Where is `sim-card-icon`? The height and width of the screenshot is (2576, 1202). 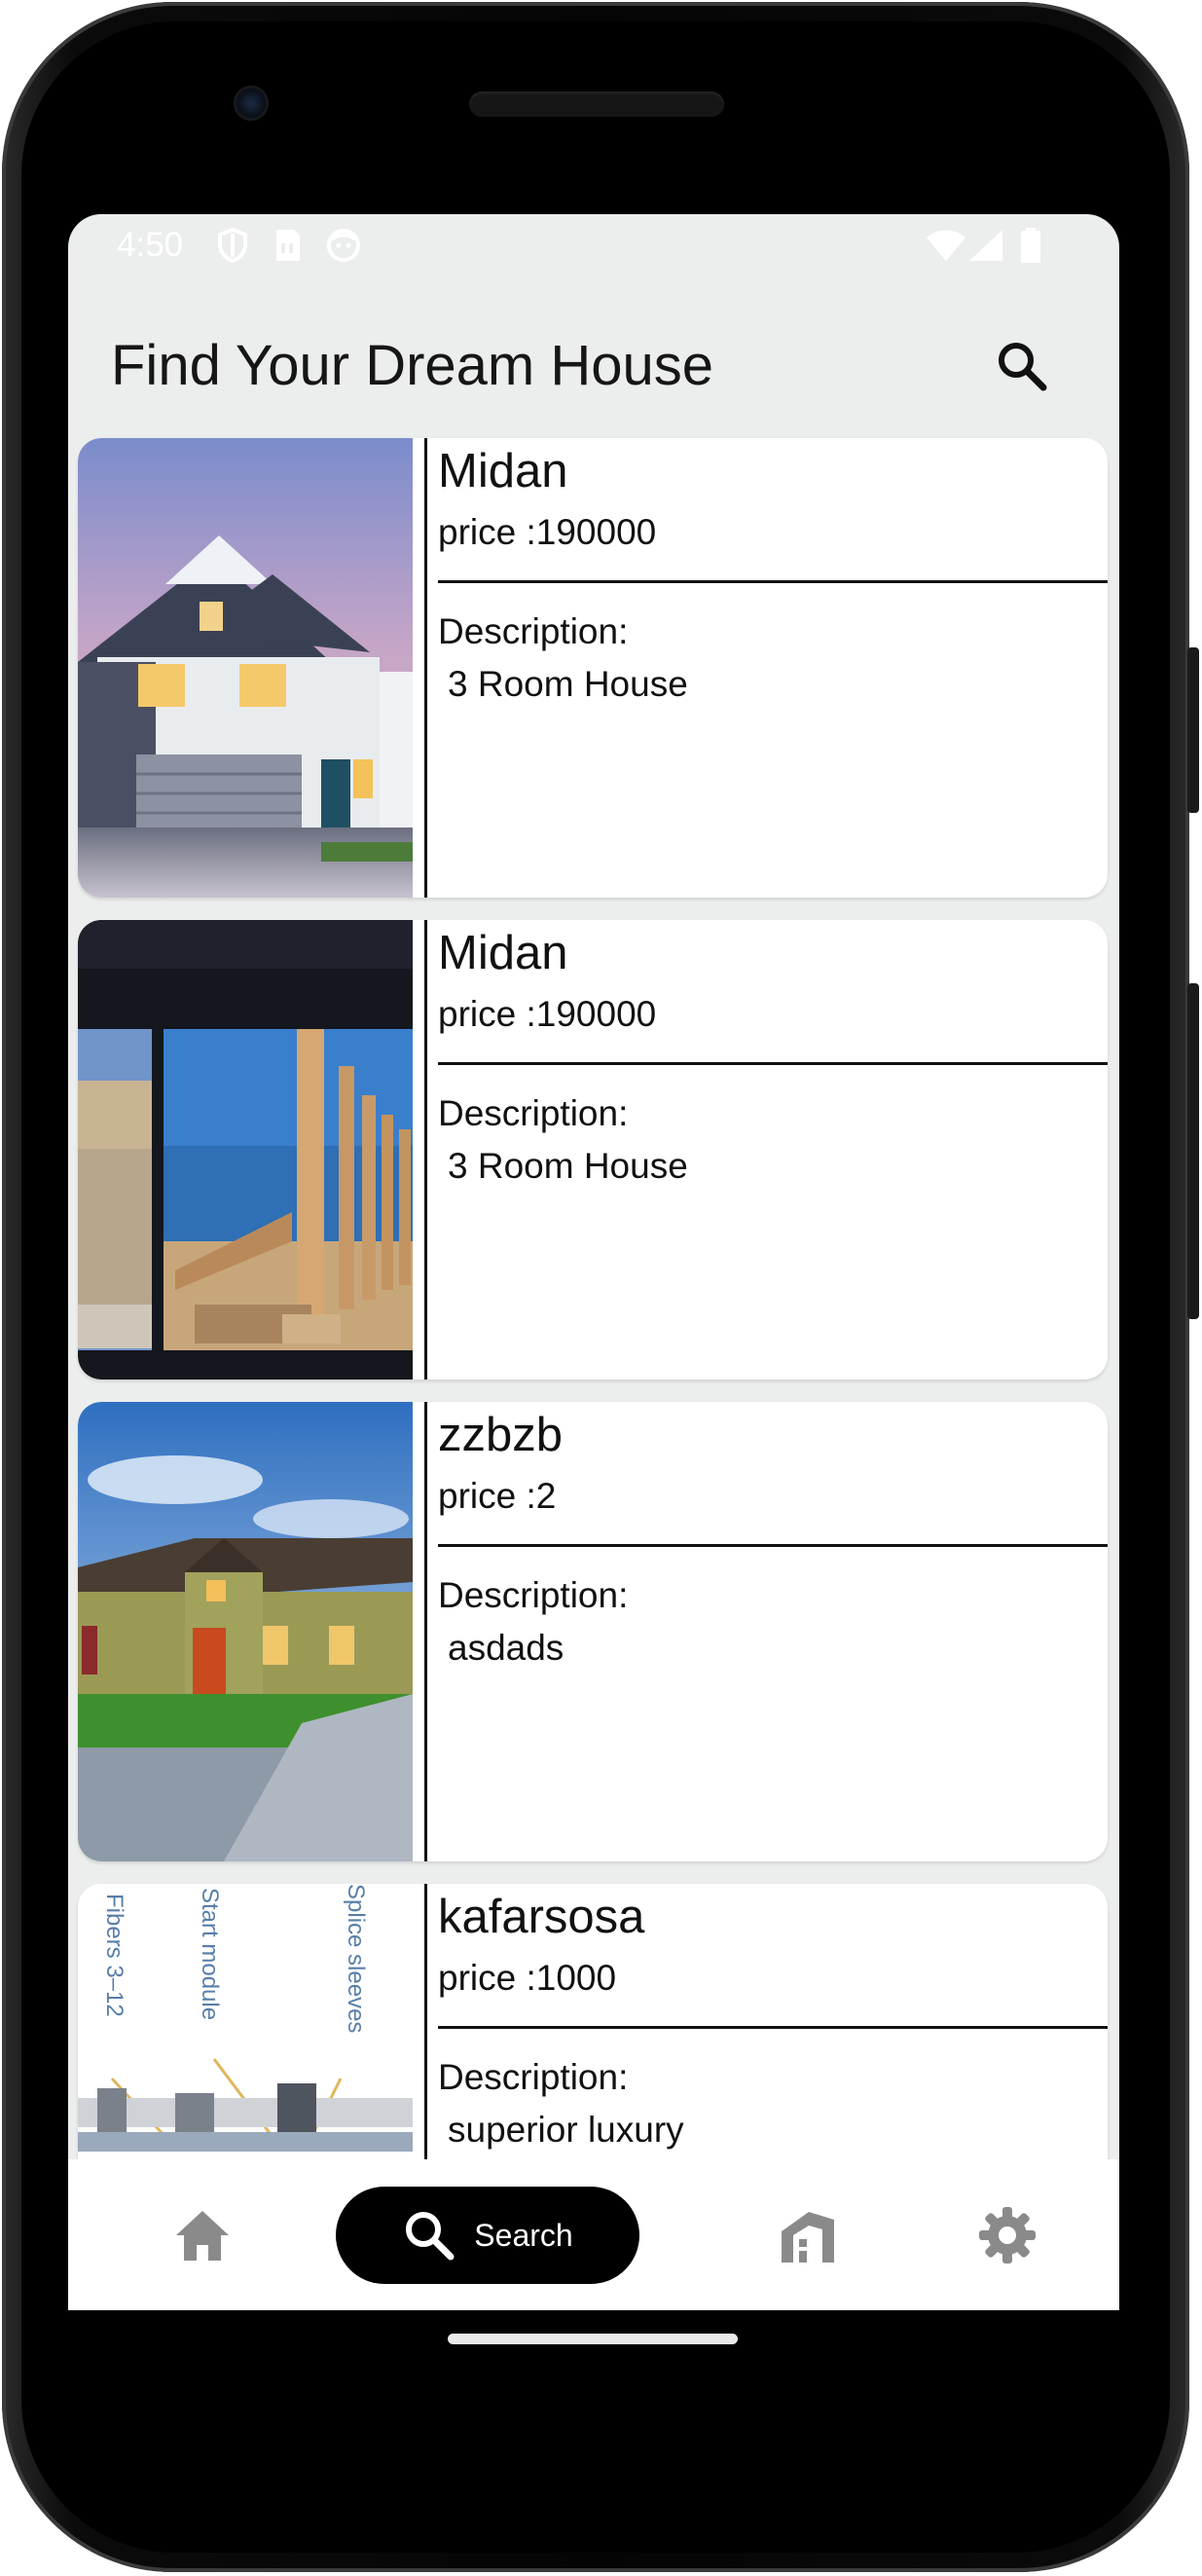
sim-card-icon is located at coordinates (288, 245).